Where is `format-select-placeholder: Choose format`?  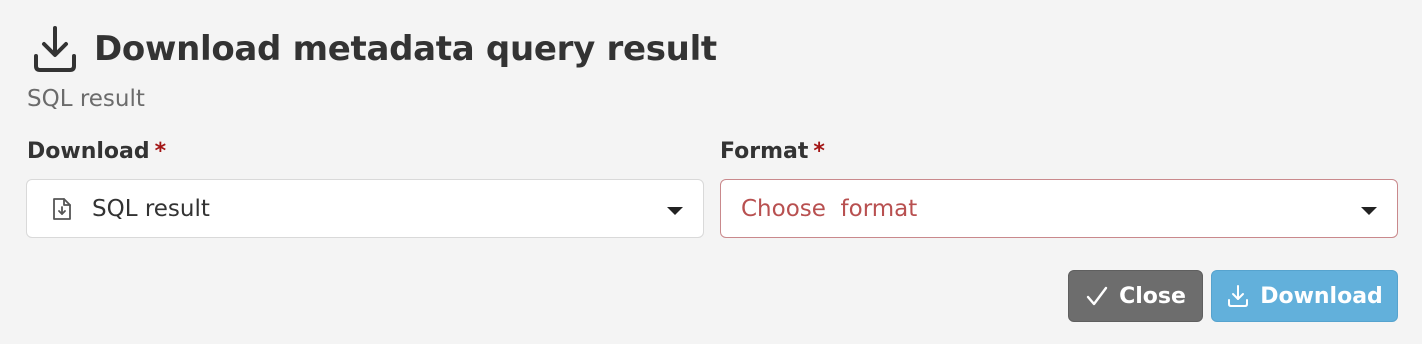 format-select-placeholder: Choose format is located at coordinates (829, 209).